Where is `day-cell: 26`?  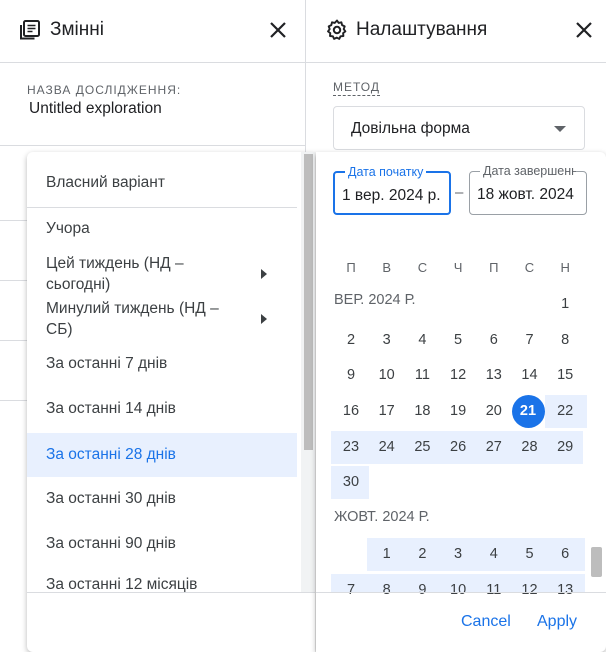 day-cell: 26 is located at coordinates (458, 447).